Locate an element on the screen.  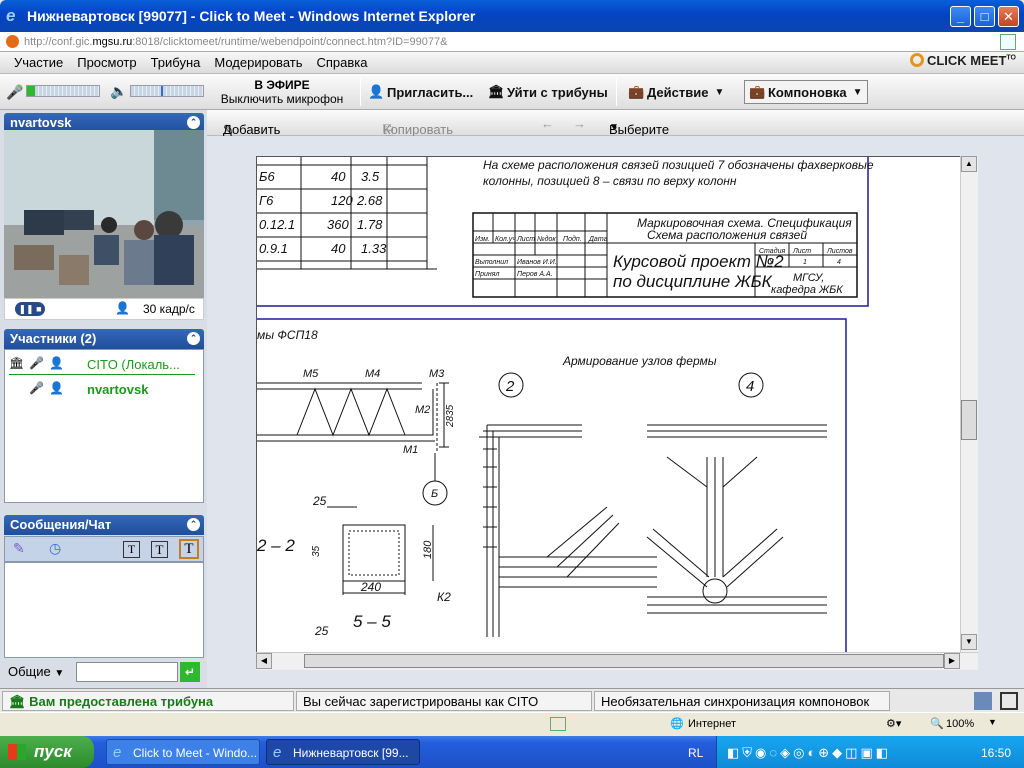
scroll-right-icon: ▶ is located at coordinates (952, 661).